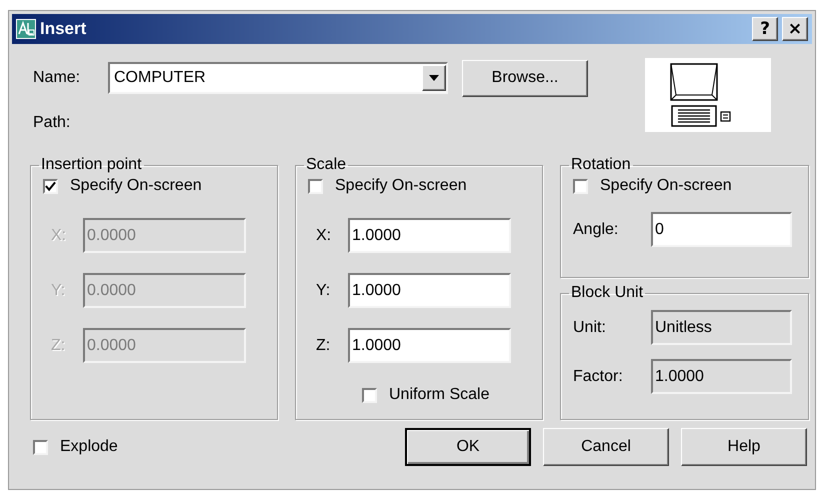 Image resolution: width=824 pixels, height=499 pixels. Describe the element at coordinates (26, 29) in the screenshot. I see `app-icon` at that location.